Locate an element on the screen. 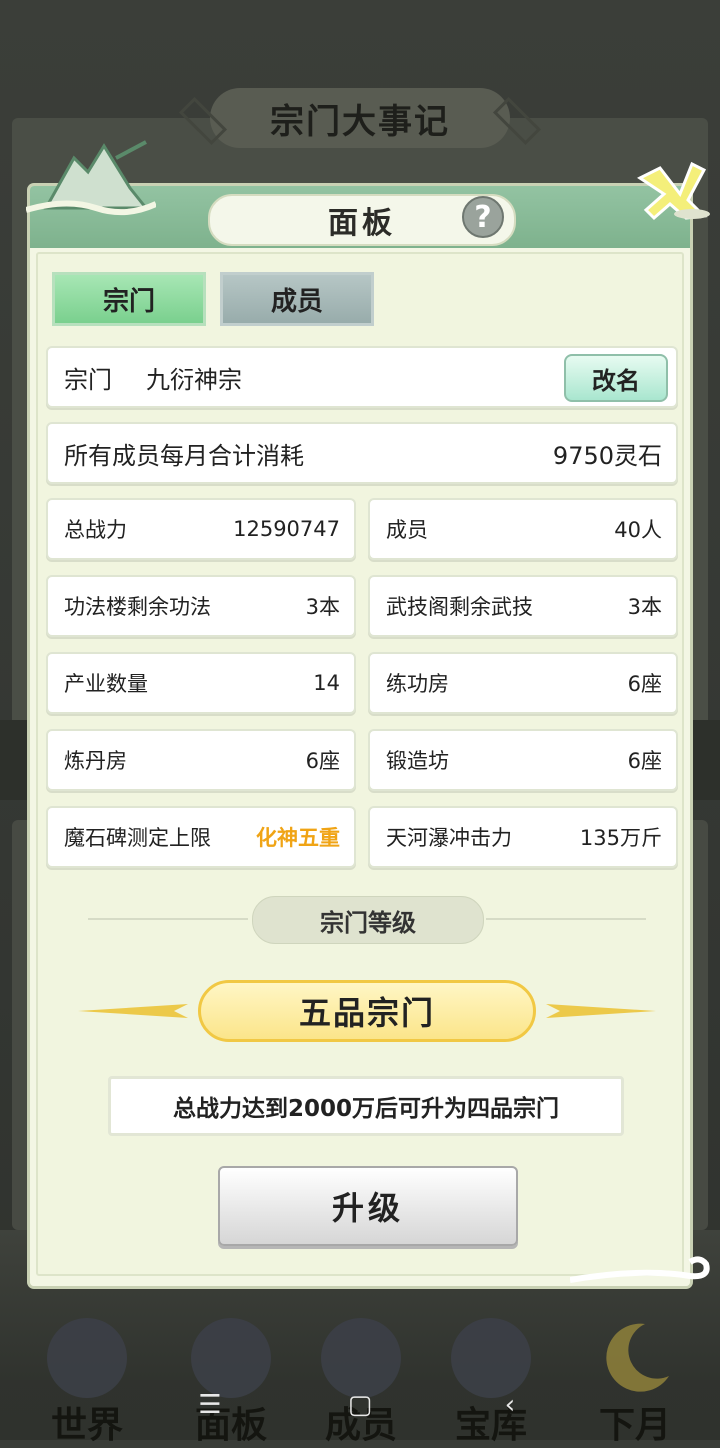  stat-value: 14 is located at coordinates (326, 683).